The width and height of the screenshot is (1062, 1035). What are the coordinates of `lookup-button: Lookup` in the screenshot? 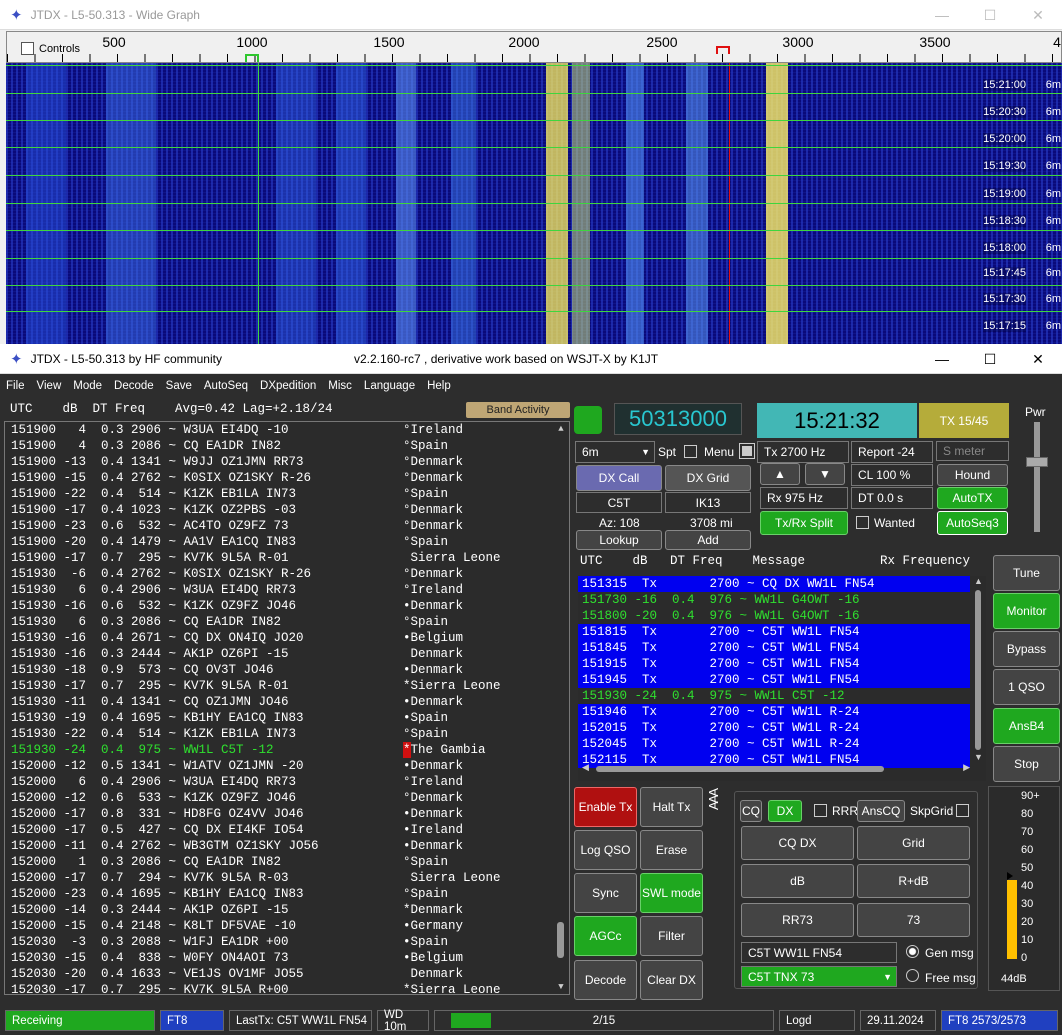 It's located at (619, 540).